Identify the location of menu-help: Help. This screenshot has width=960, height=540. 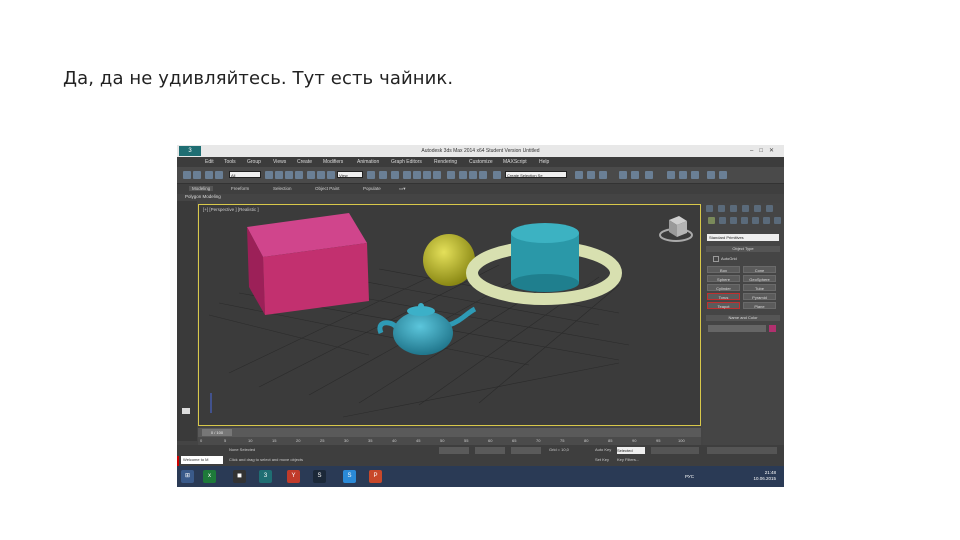
(544, 162).